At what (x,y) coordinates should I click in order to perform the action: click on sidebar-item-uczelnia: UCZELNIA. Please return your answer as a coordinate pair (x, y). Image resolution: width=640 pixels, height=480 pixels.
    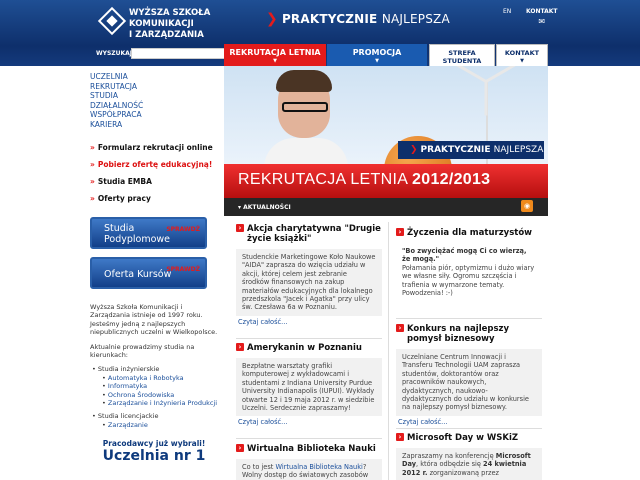
    Looking at the image, I should click on (154, 77).